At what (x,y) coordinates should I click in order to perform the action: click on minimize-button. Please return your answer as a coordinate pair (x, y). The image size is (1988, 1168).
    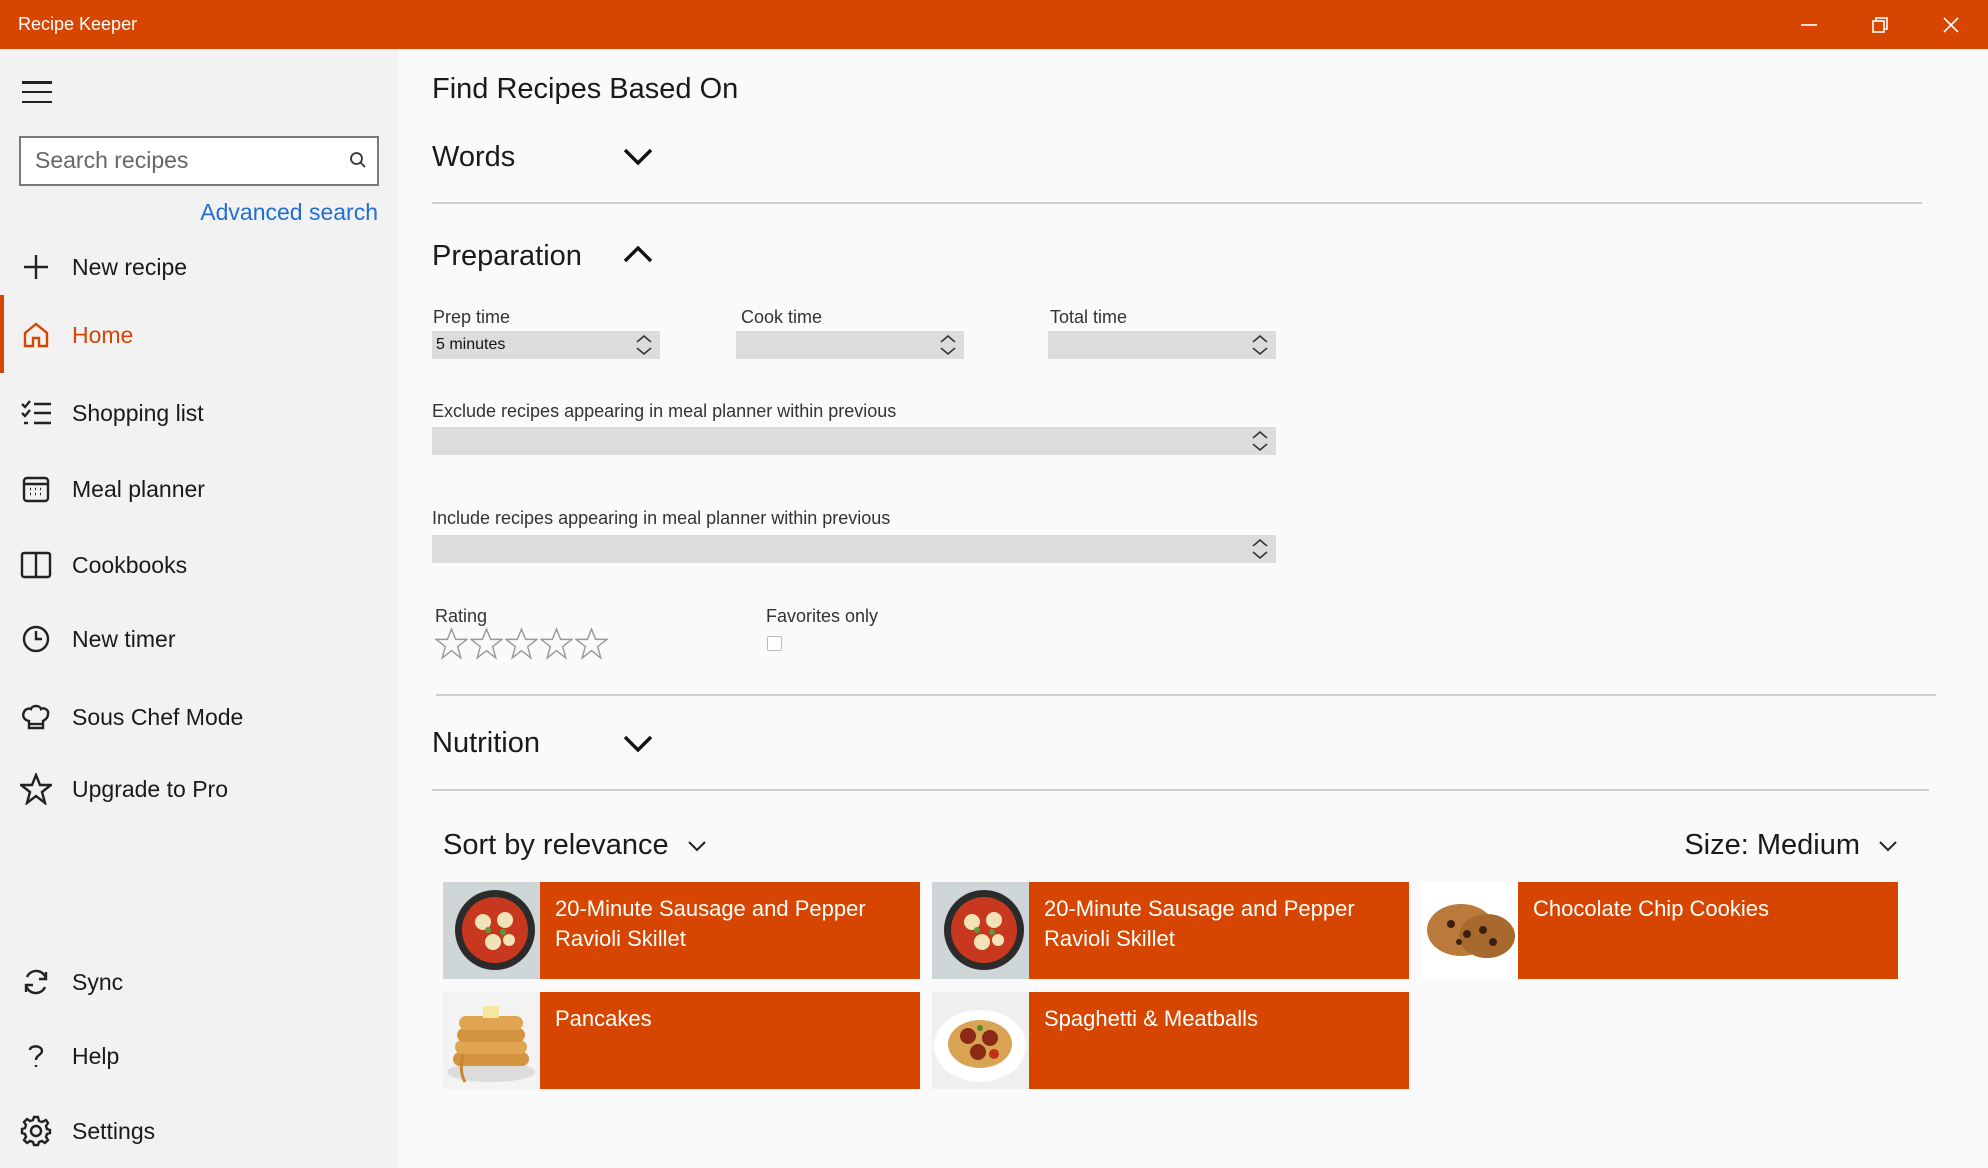
    Looking at the image, I should click on (1809, 24).